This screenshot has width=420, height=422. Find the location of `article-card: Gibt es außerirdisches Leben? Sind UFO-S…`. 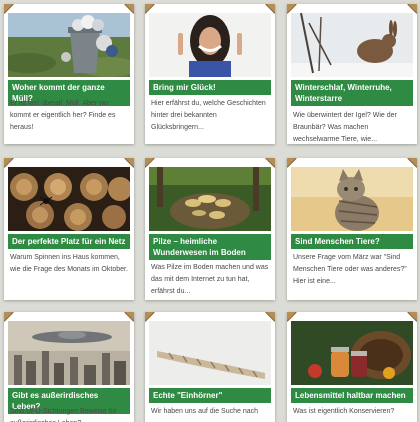

article-card: Gibt es außerirdisches Leben? Sind UFO-S… is located at coordinates (69, 367).